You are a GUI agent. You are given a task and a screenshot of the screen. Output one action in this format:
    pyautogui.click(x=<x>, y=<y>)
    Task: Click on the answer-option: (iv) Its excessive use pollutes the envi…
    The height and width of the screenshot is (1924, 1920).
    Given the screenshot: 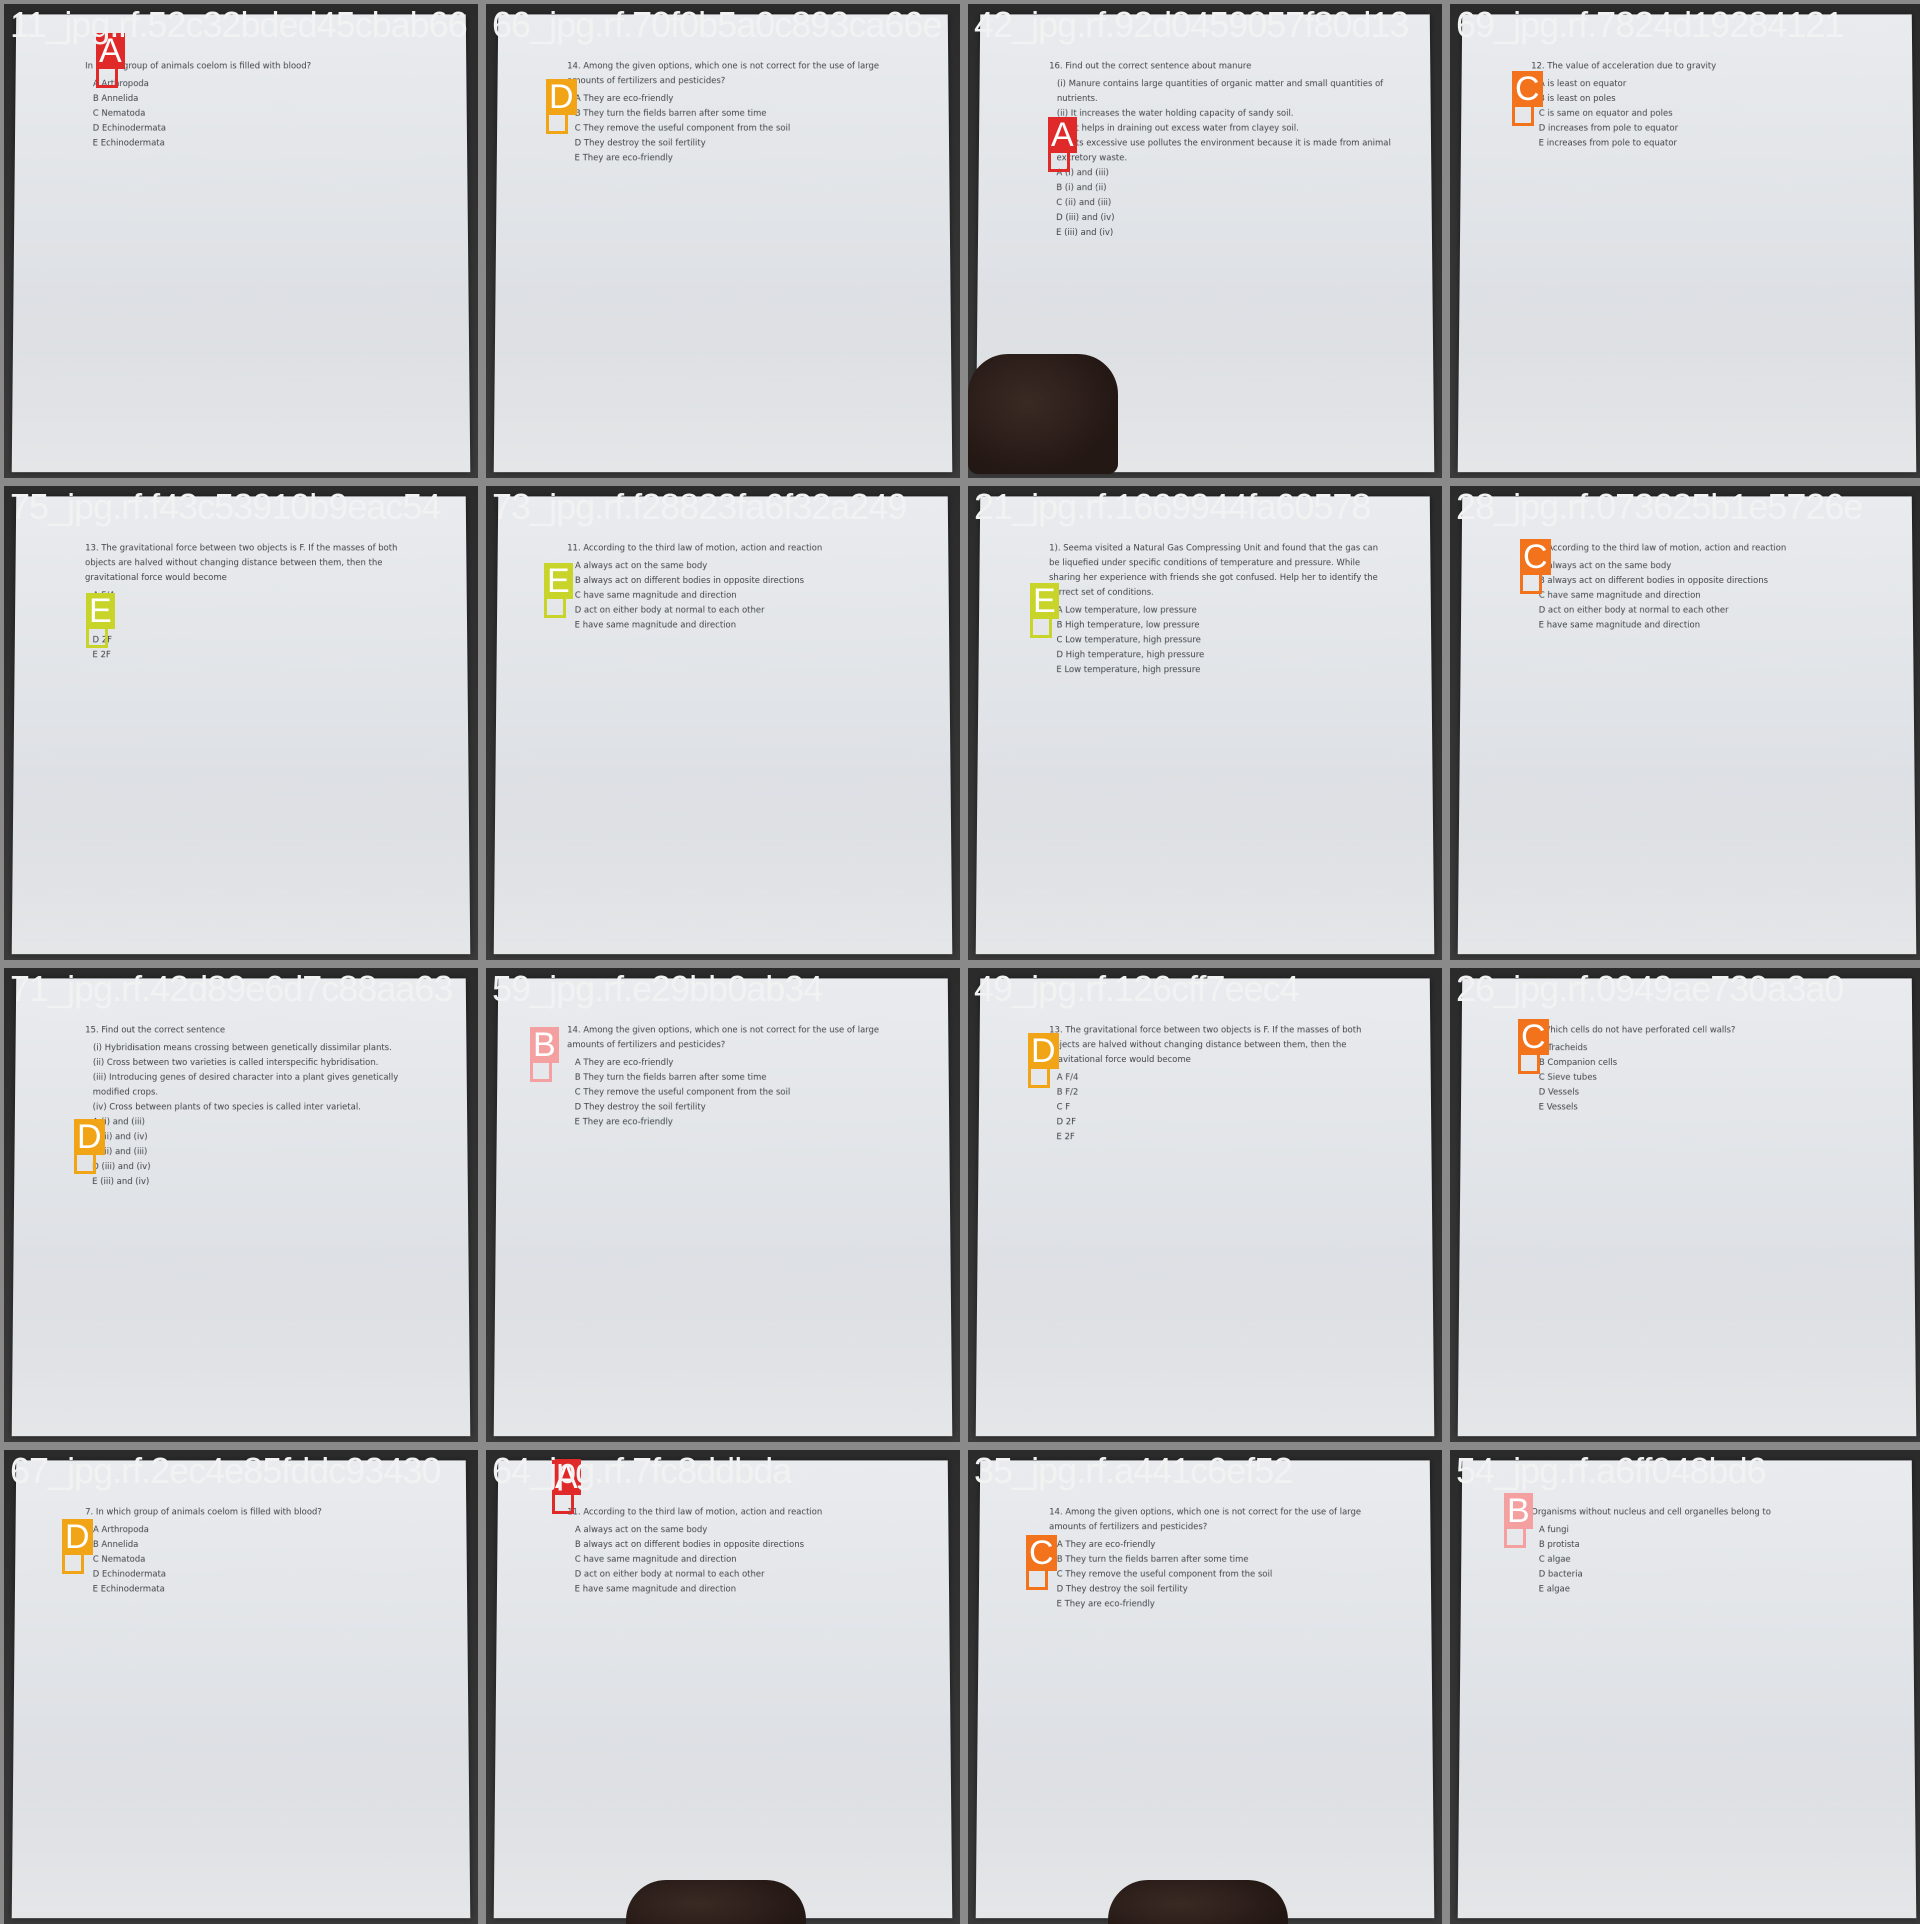 What is the action you would take?
    pyautogui.click(x=1220, y=152)
    